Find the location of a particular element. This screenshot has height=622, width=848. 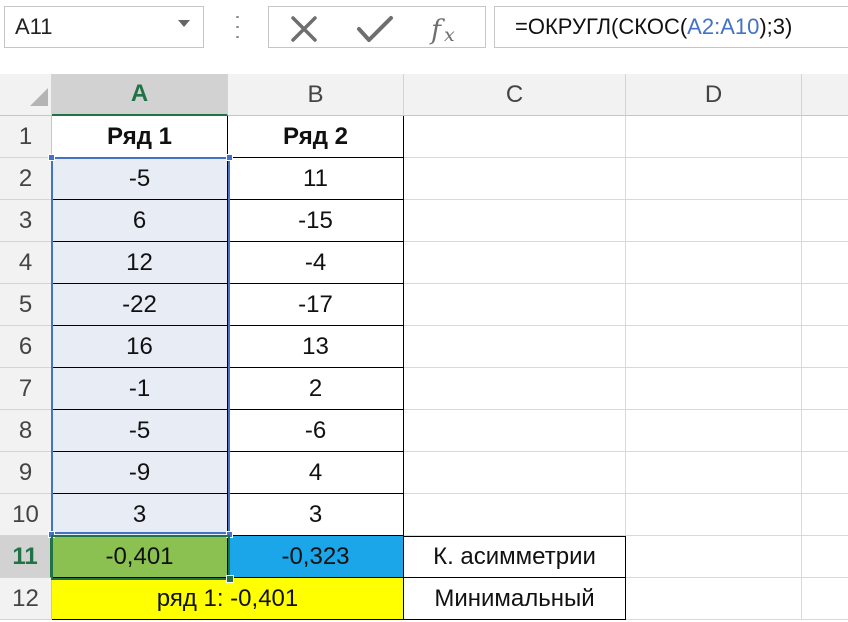

cell-value: 2 is located at coordinates (315, 388).